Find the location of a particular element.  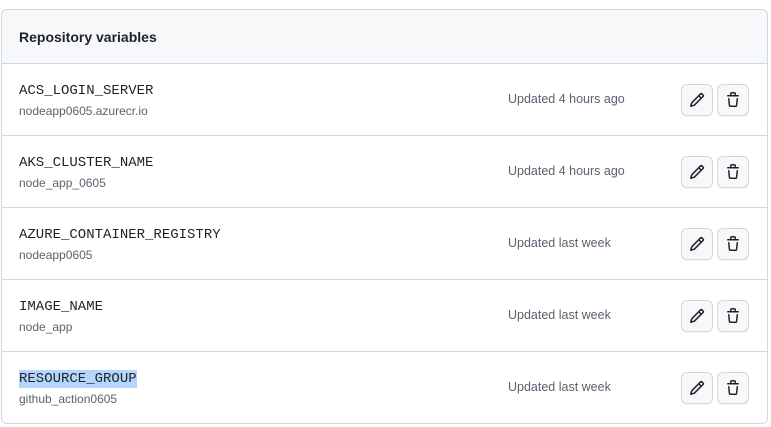

section-title: Repository variables is located at coordinates (88, 36).